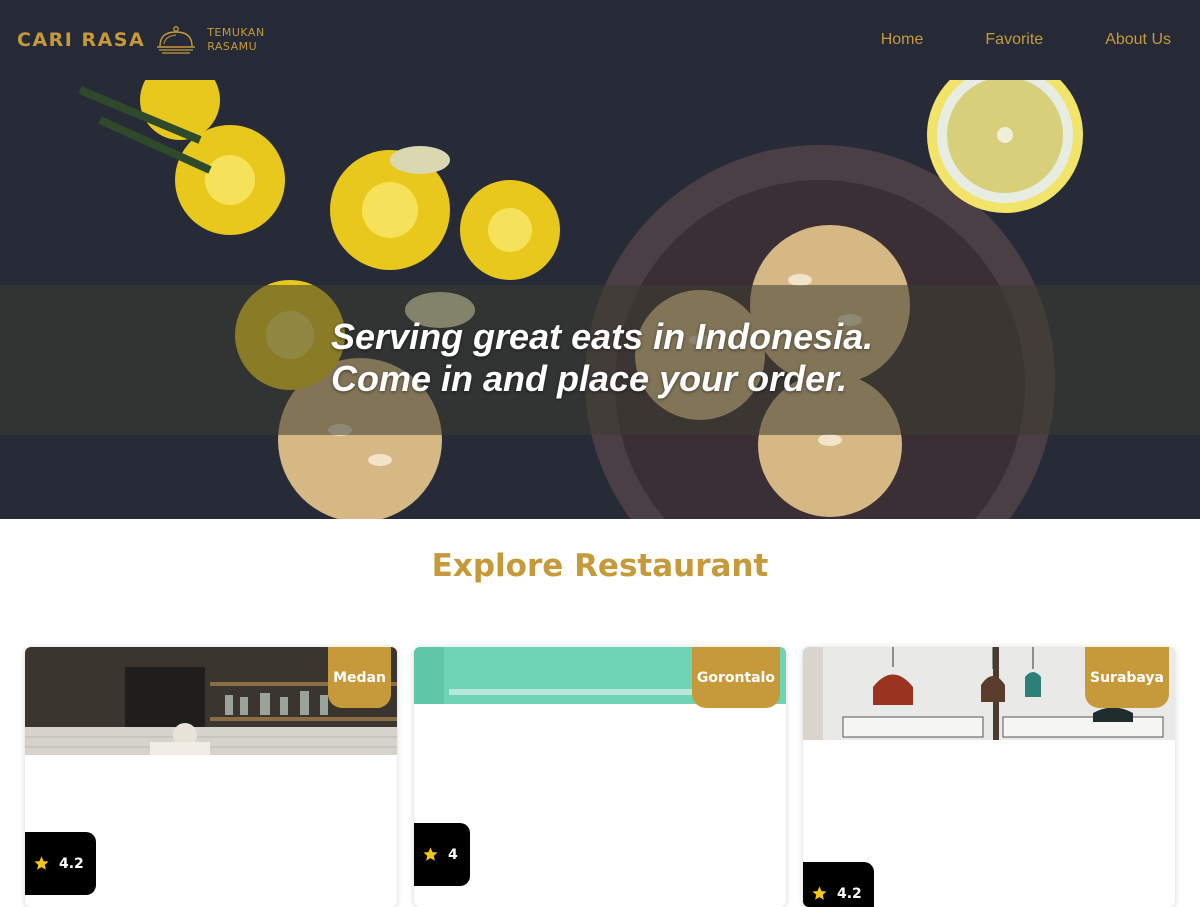 This screenshot has height=907, width=1200. Describe the element at coordinates (232, 46) in the screenshot. I see `tagline-line-2: RASAMU` at that location.